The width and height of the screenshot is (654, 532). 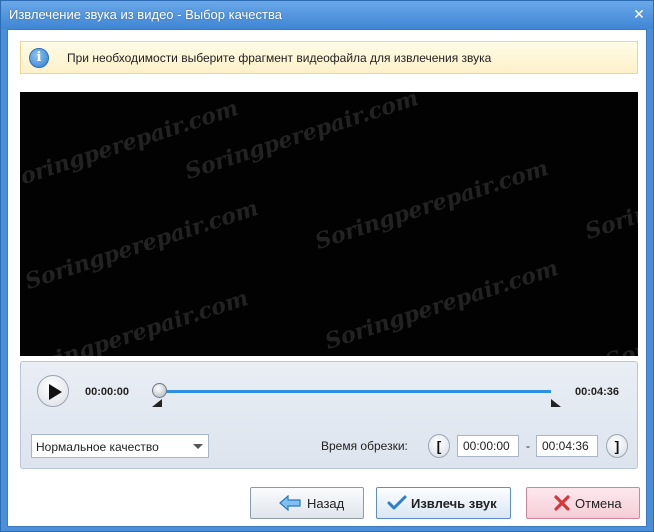 What do you see at coordinates (97, 447) in the screenshot?
I see `quality-selected: Нормальное качество` at bounding box center [97, 447].